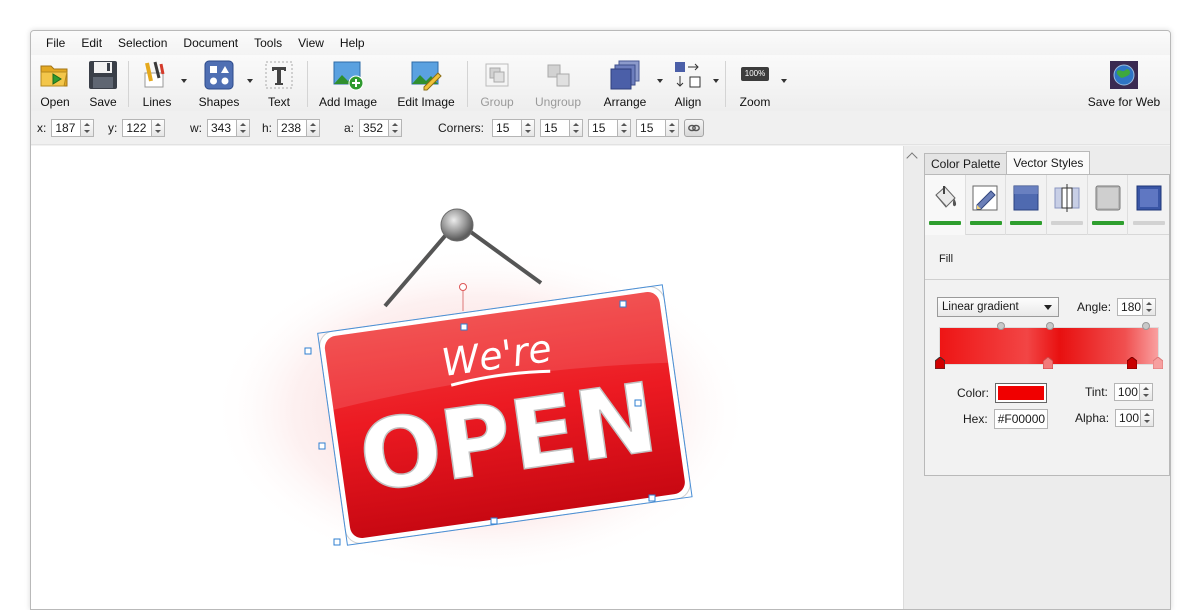  What do you see at coordinates (426, 84) in the screenshot?
I see `edit-image-button: Edit Image` at bounding box center [426, 84].